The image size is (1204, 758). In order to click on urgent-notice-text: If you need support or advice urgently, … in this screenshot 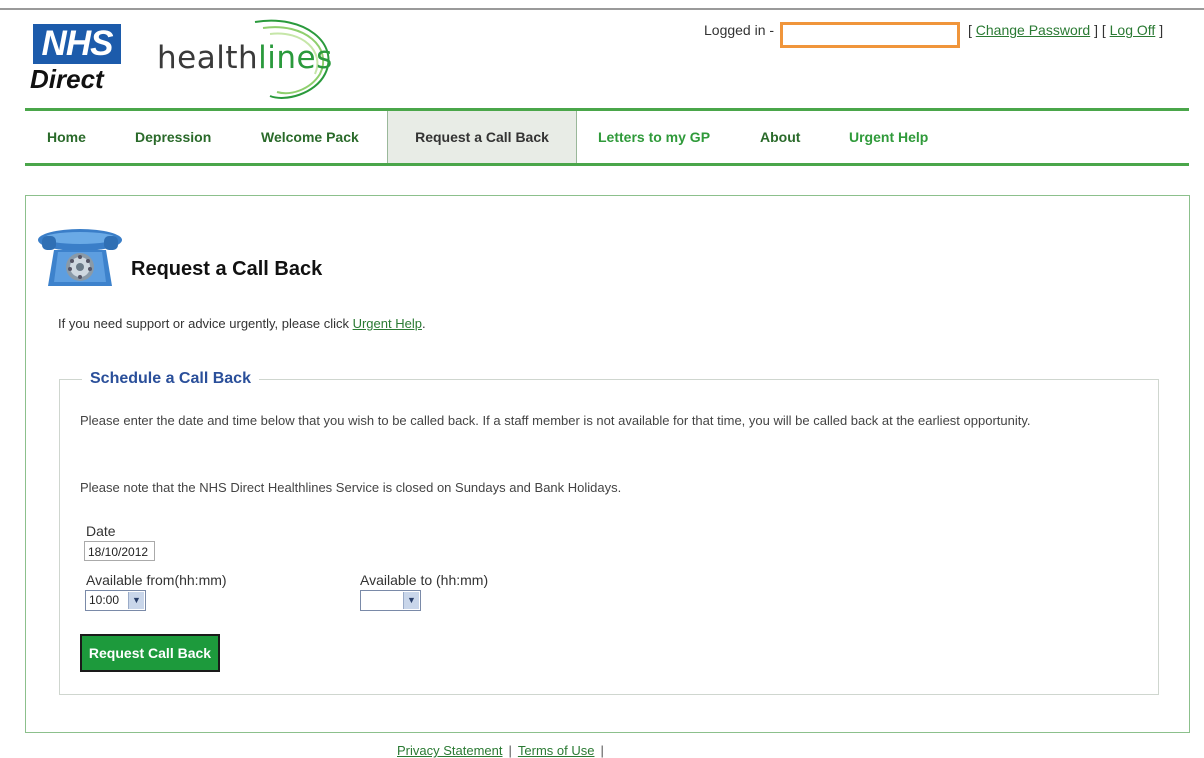, I will do `click(205, 323)`.